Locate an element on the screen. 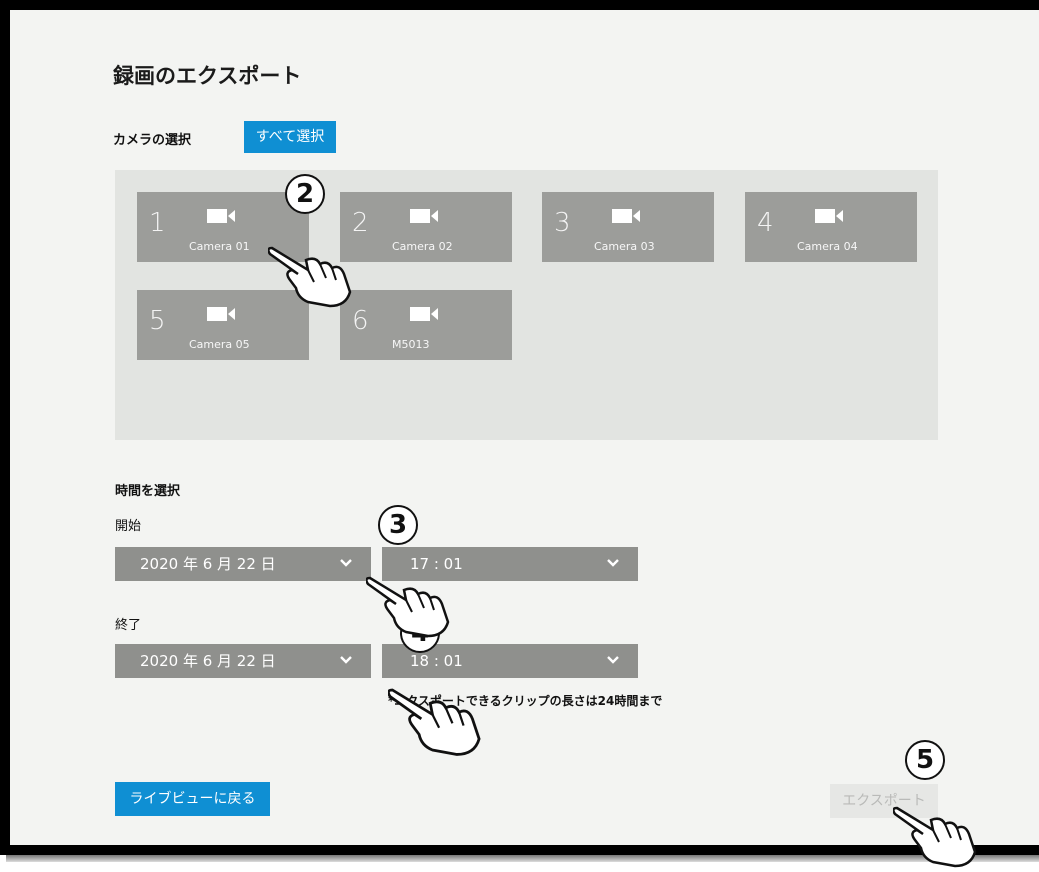 The height and width of the screenshot is (872, 1039). step-marker-5: 5 is located at coordinates (925, 760).